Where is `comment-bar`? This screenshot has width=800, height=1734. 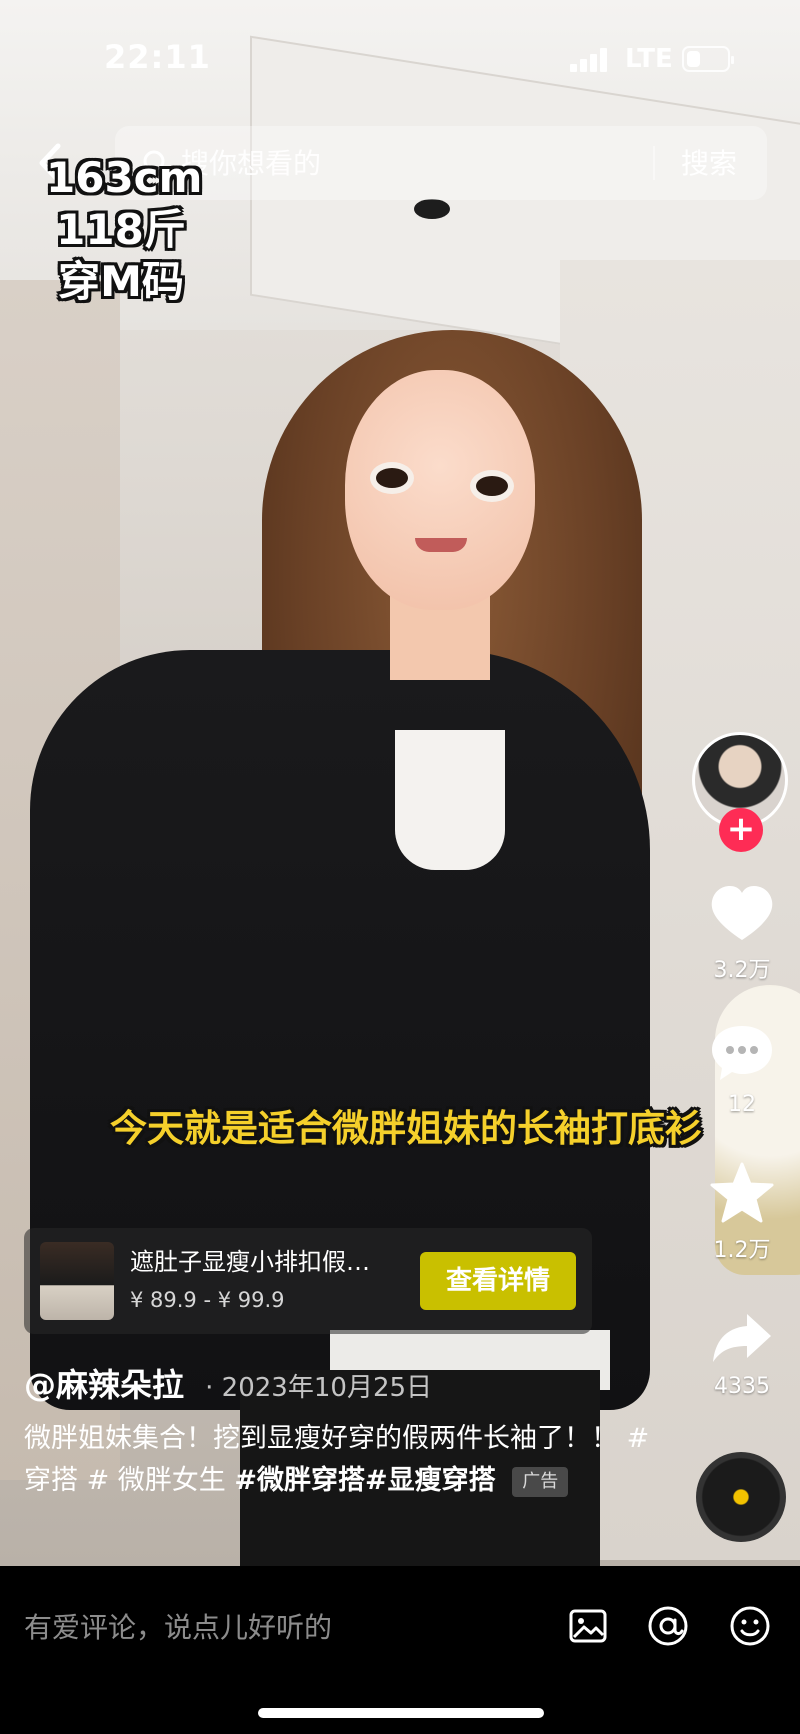 comment-bar is located at coordinates (400, 1650).